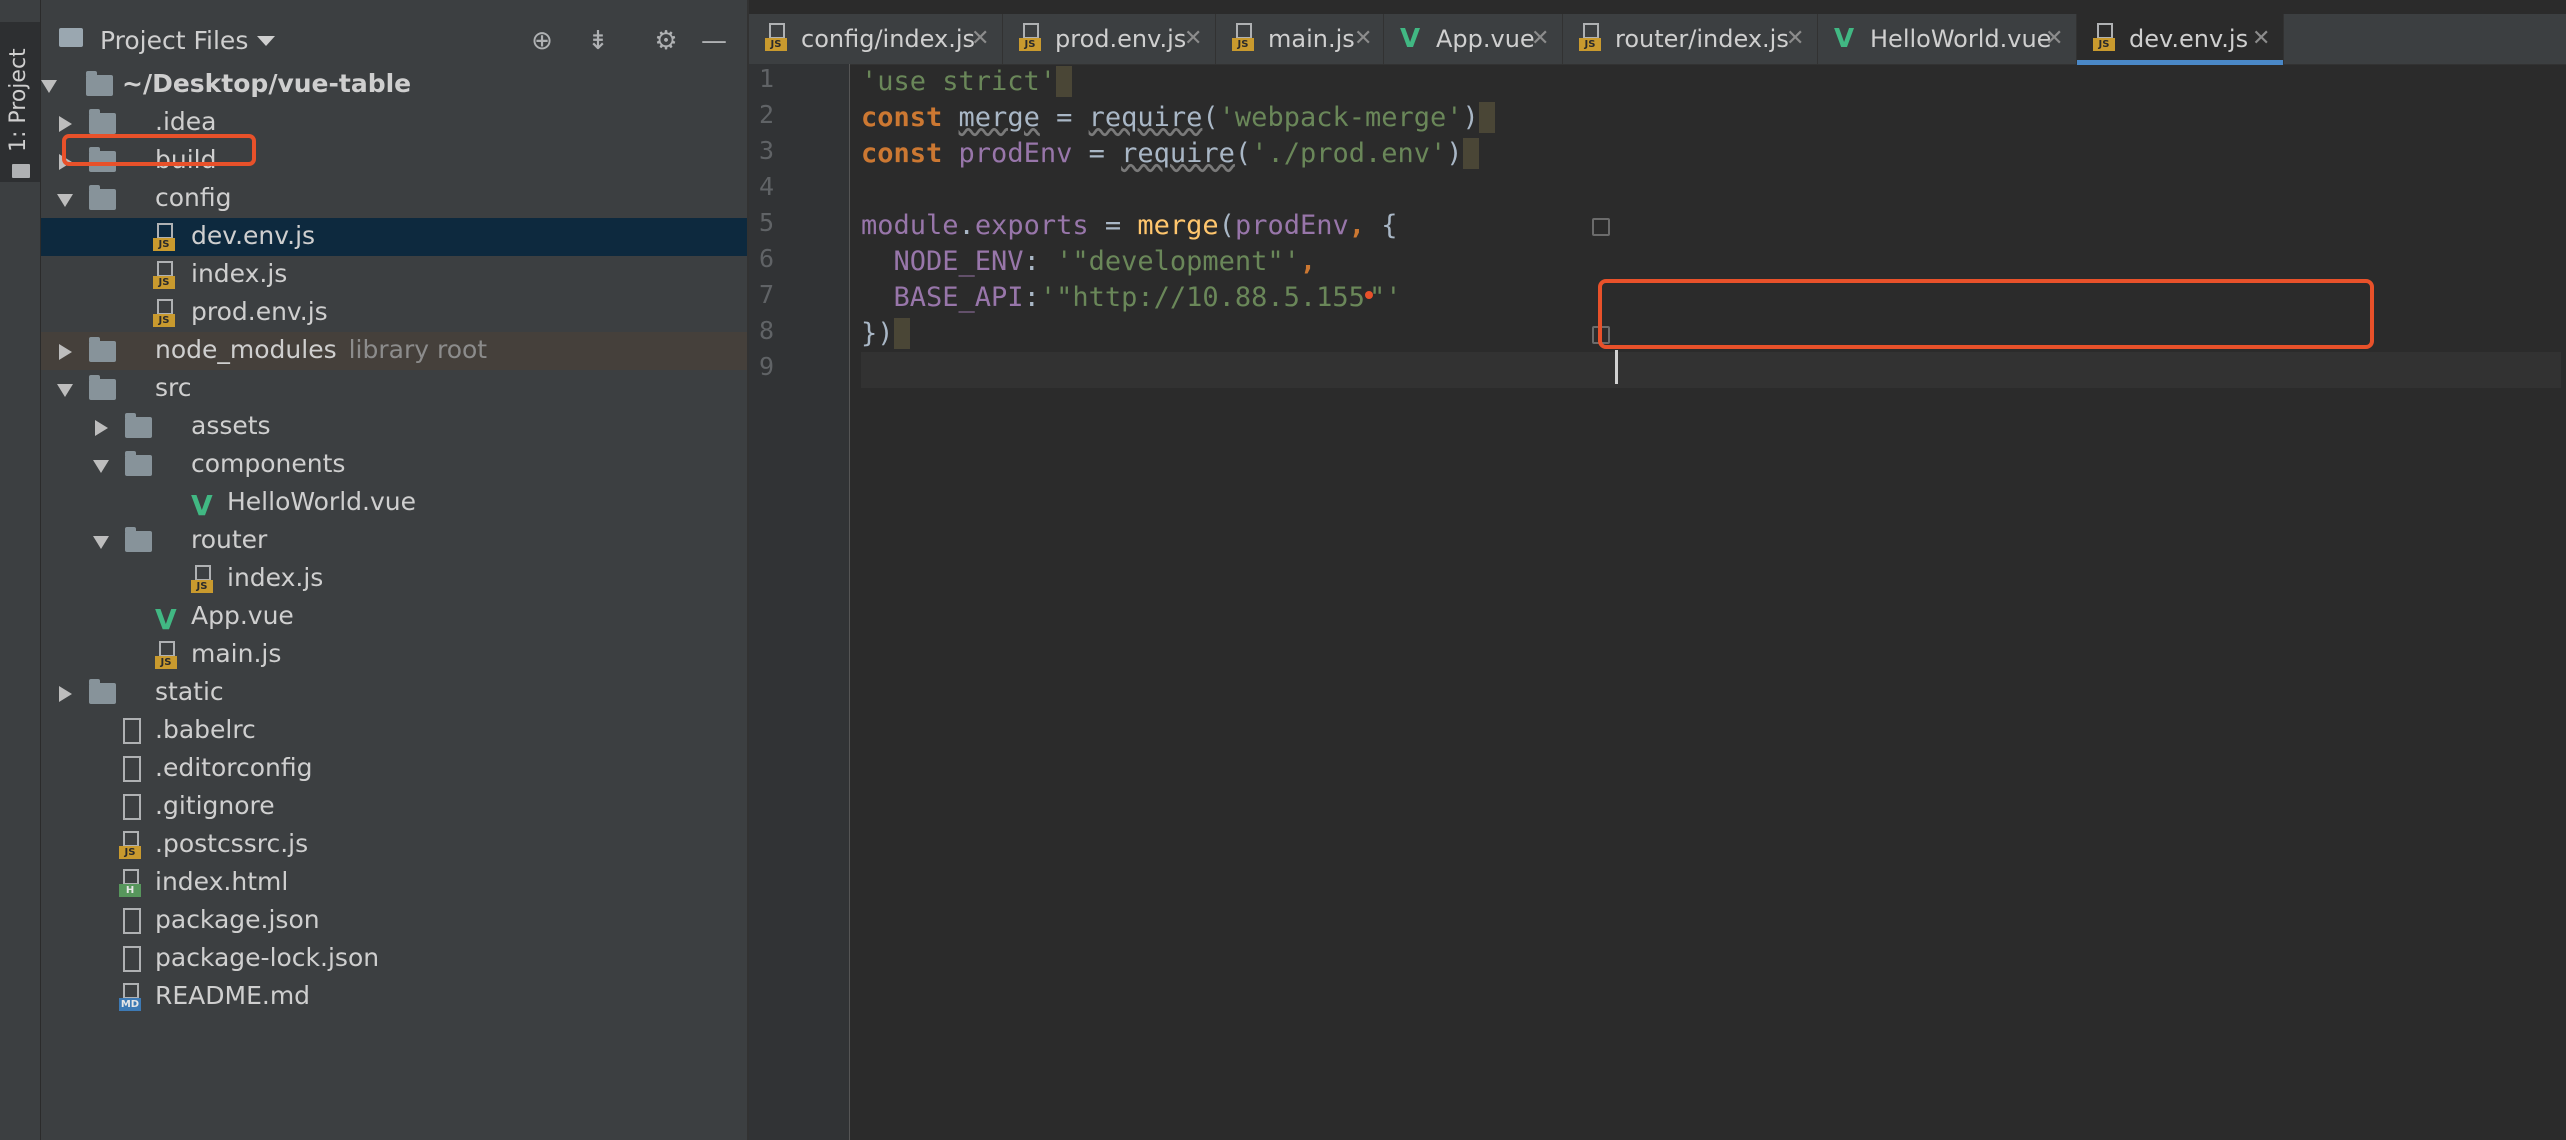  What do you see at coordinates (598, 41) in the screenshot?
I see `collapse-all-icon: ⇟` at bounding box center [598, 41].